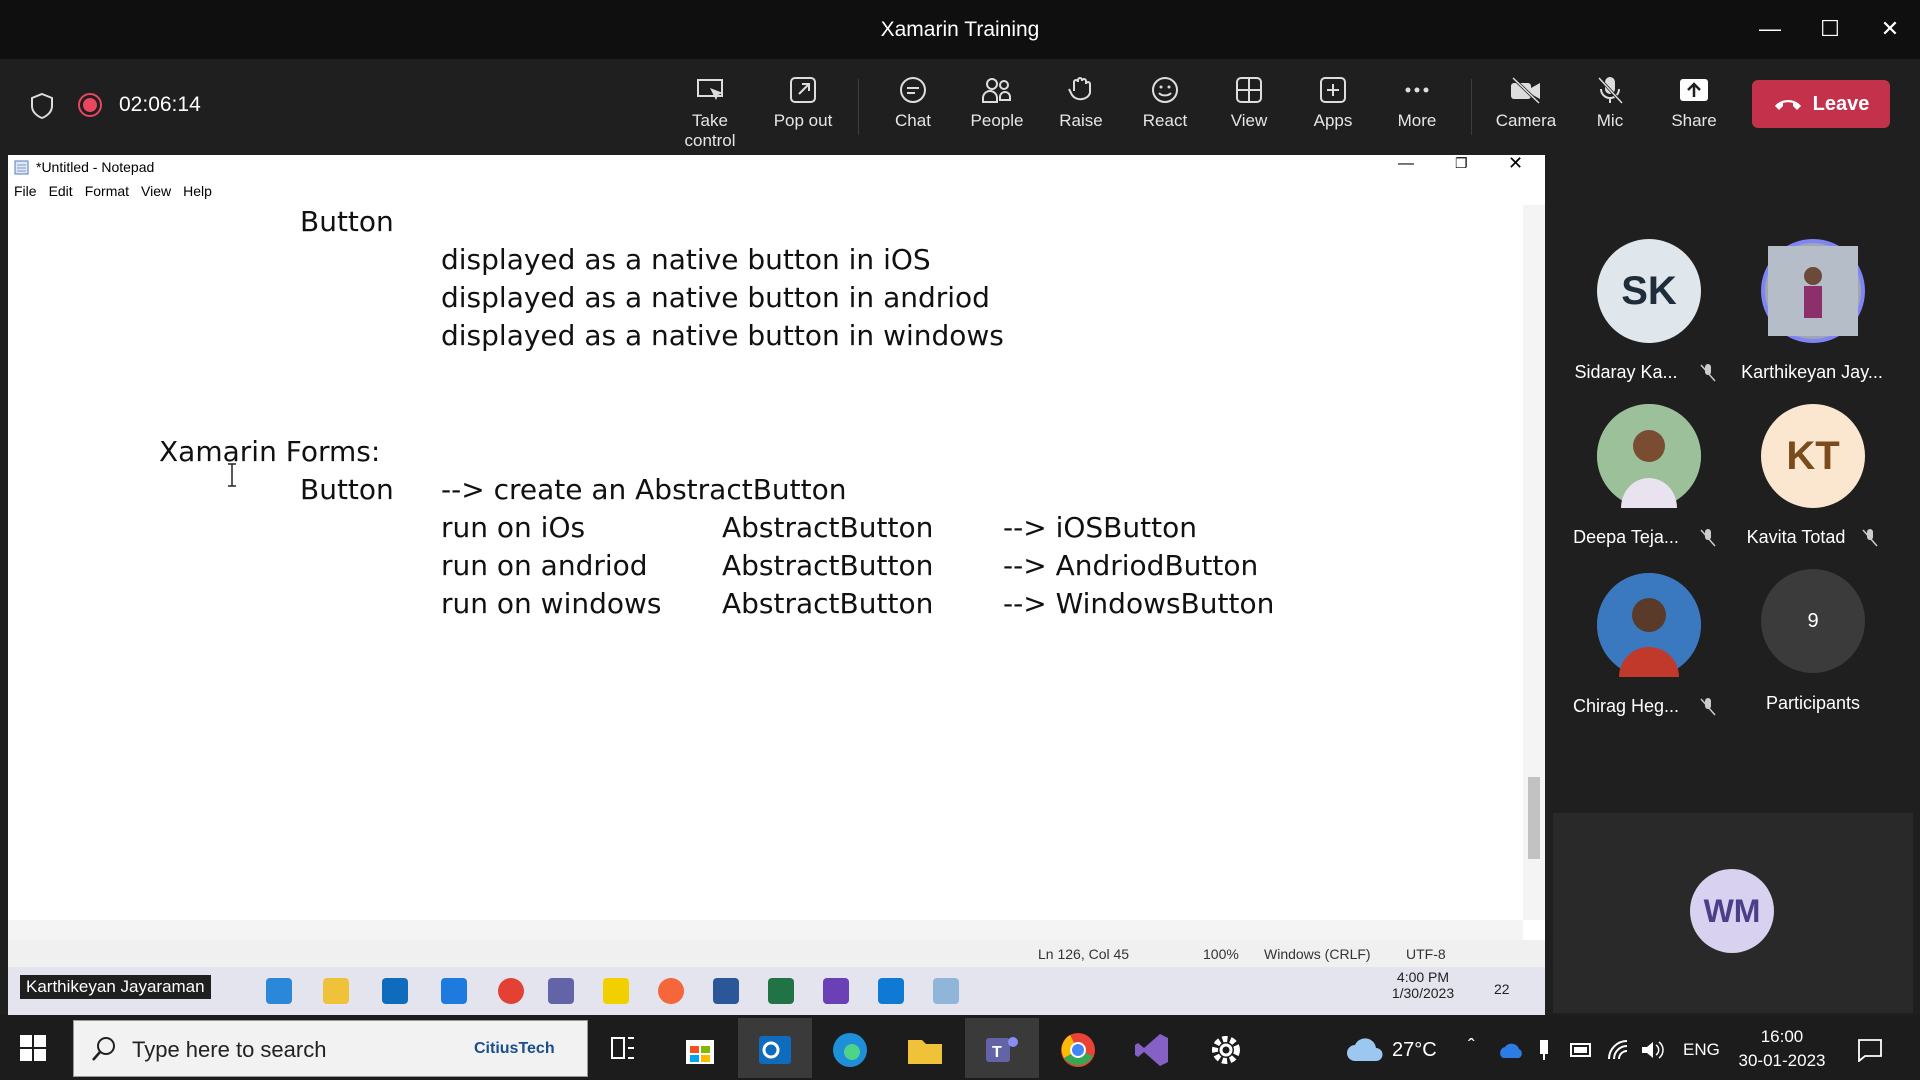 Image resolution: width=1920 pixels, height=1080 pixels. I want to click on self-avatar: WM, so click(1732, 911).